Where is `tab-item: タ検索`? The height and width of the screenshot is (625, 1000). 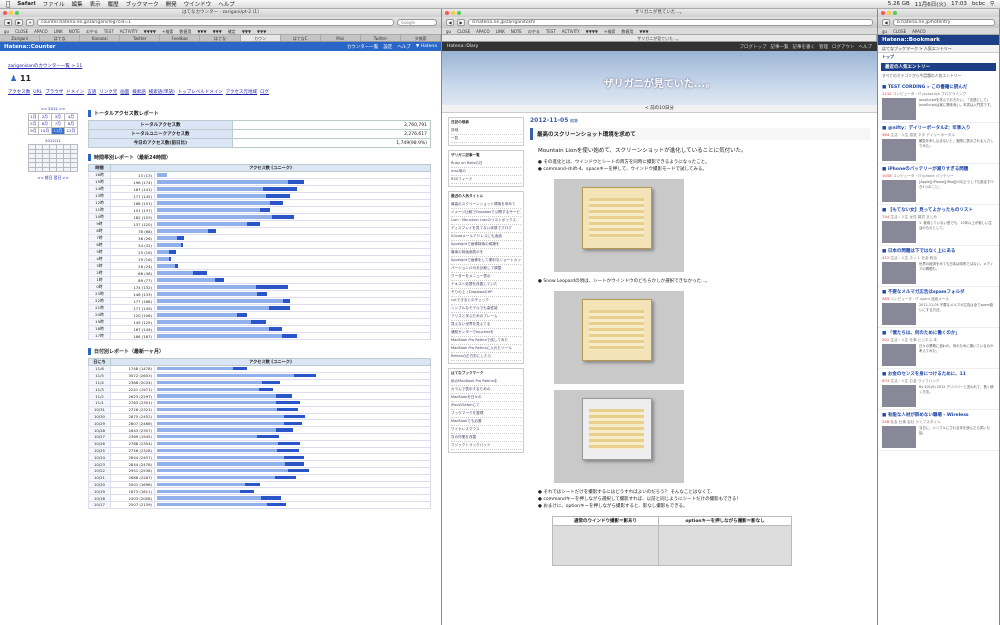 tab-item: タ検索 is located at coordinates (421, 38).